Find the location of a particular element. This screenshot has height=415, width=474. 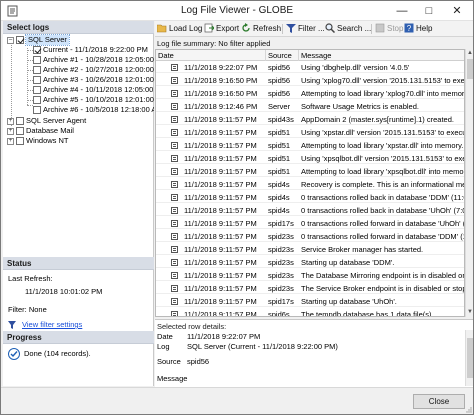

checkbox-current is located at coordinates (37, 50).